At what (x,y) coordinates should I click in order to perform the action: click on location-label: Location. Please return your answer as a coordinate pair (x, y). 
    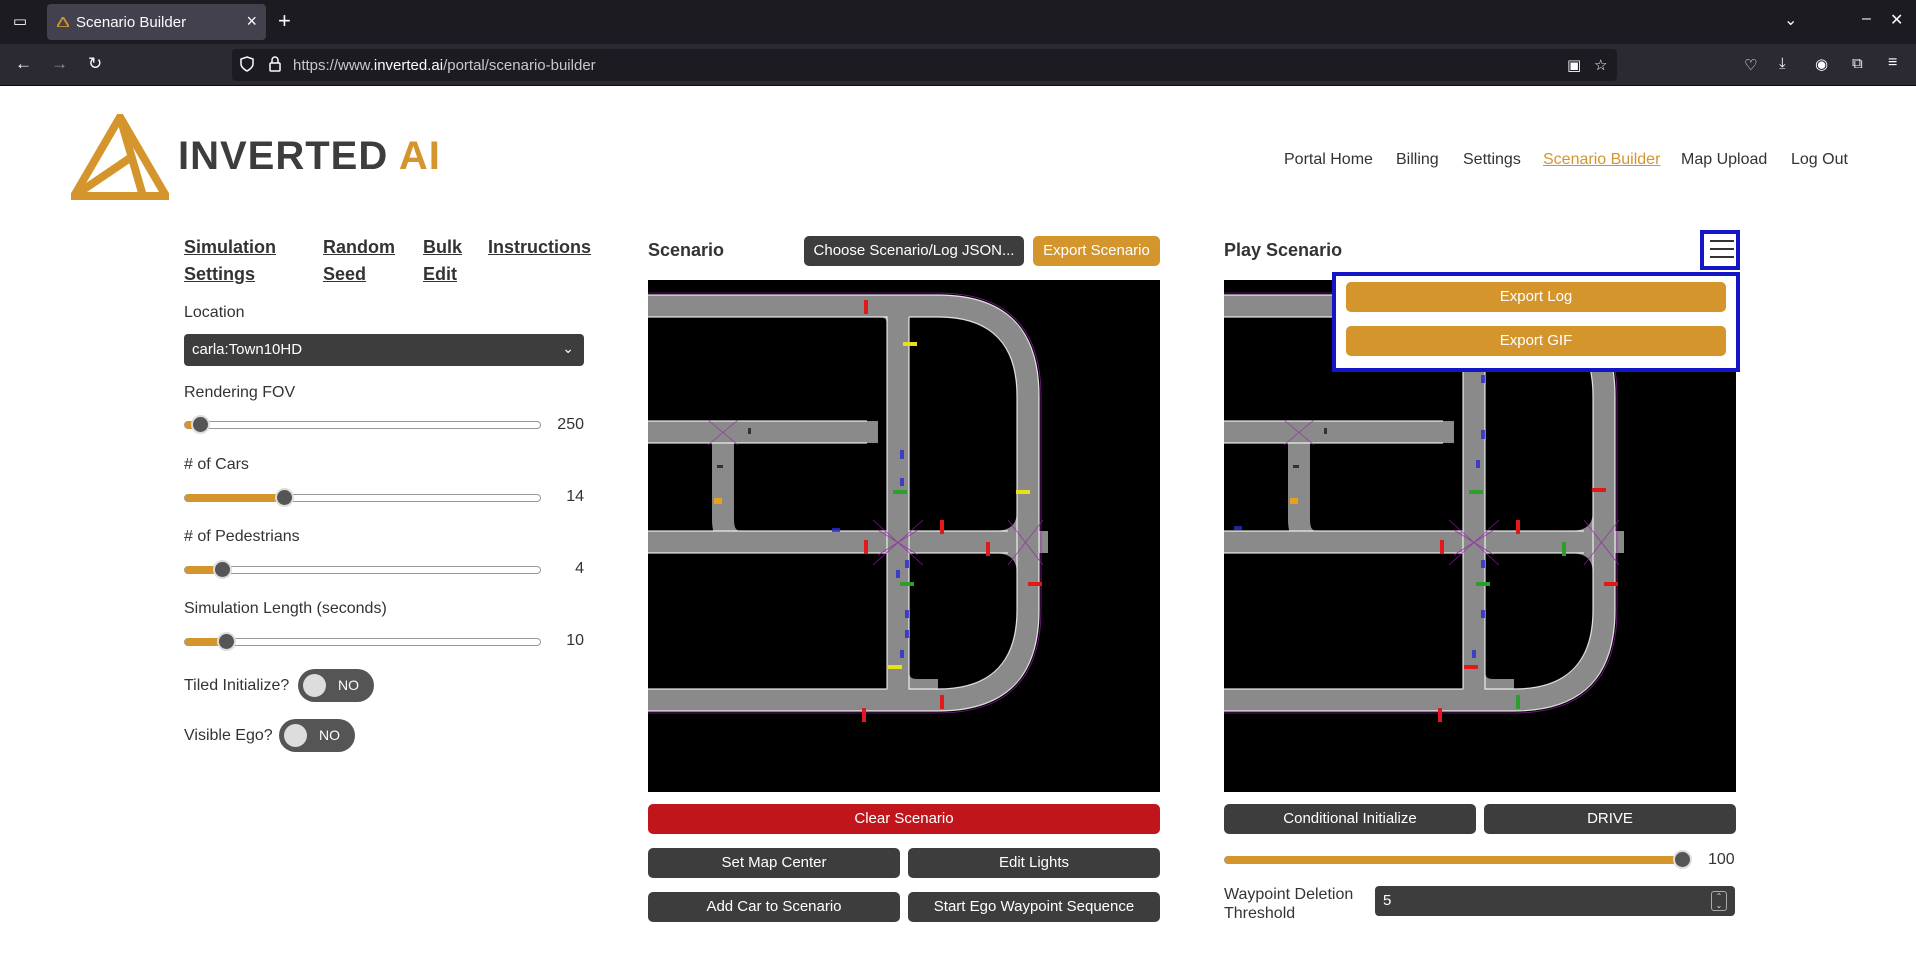
    Looking at the image, I should click on (214, 312).